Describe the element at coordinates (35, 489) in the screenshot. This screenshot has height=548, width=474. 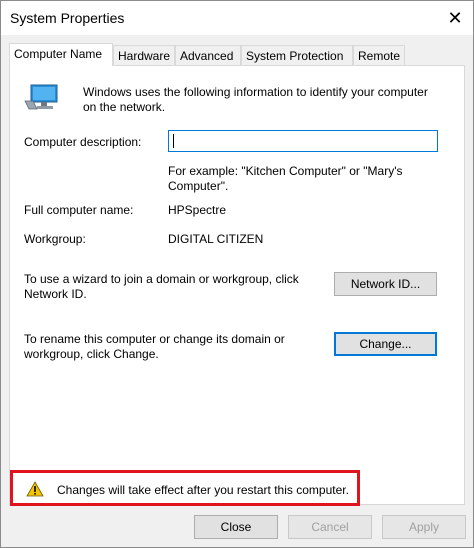
I see `warning-icon` at that location.